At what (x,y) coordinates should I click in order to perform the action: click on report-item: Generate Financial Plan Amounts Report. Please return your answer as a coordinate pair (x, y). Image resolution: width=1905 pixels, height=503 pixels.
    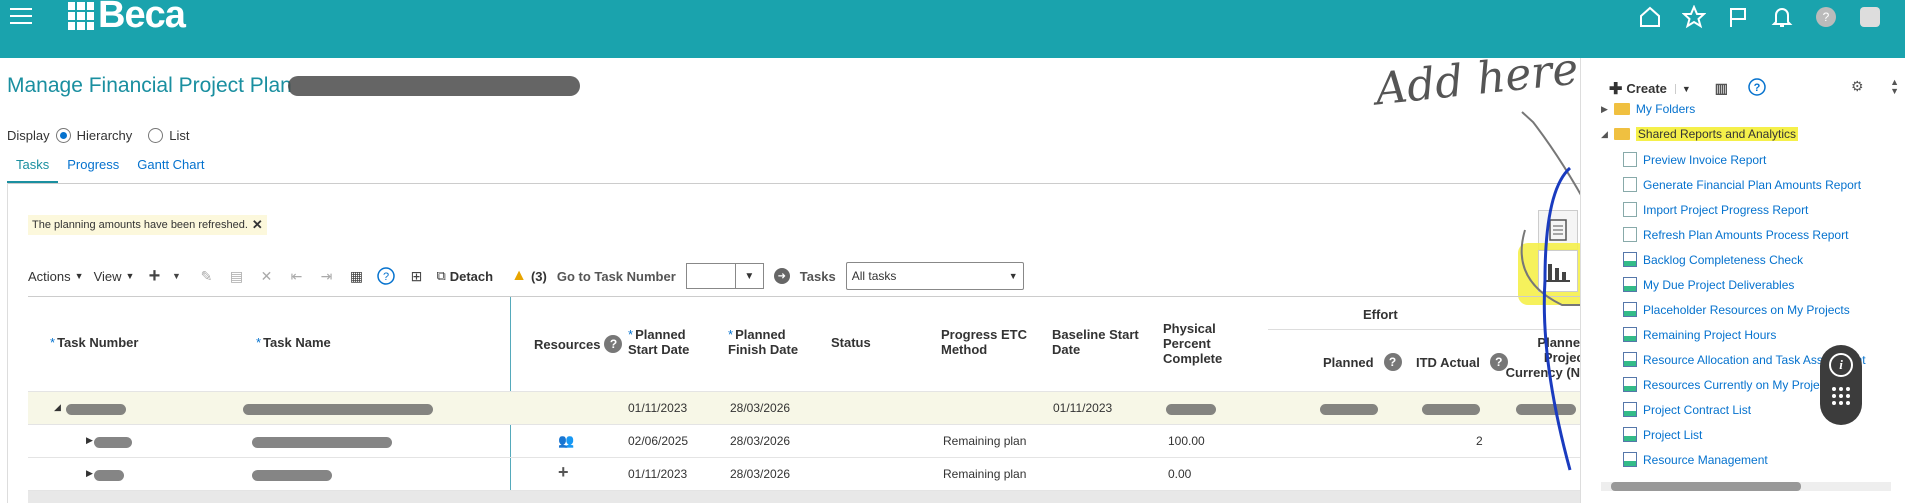
    Looking at the image, I should click on (1742, 184).